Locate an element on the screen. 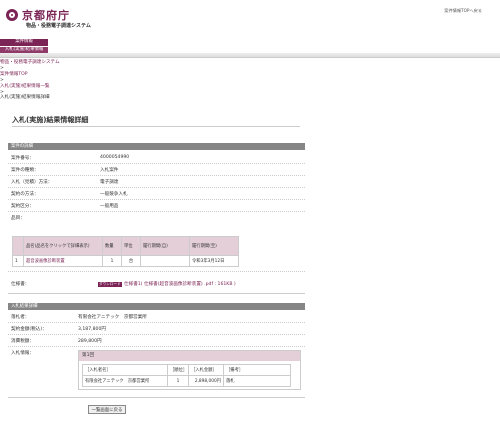  column-header: 履行期間(至) is located at coordinates (214, 246).